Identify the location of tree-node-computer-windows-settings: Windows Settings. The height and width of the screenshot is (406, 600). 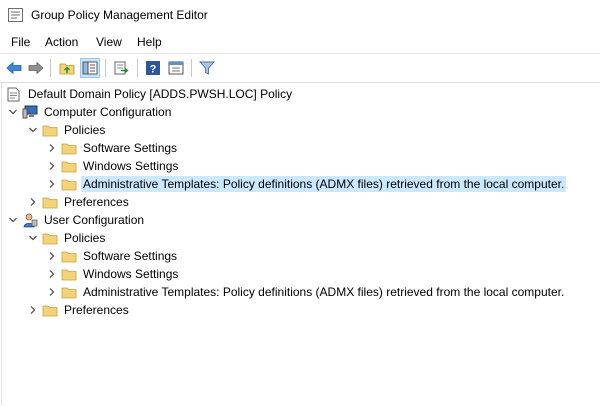
(113, 166).